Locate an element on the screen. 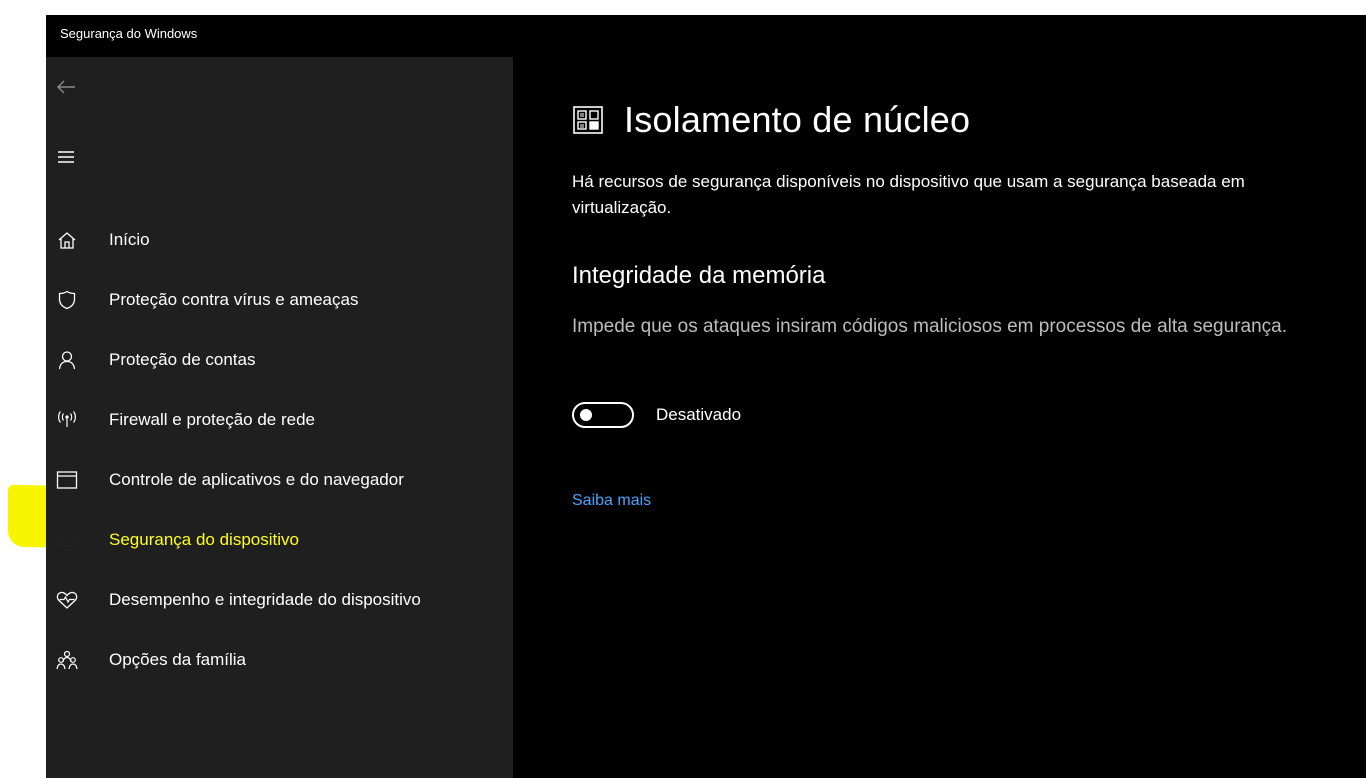 Image resolution: width=1366 pixels, height=778 pixels. heart-pulse-icon is located at coordinates (67, 600).